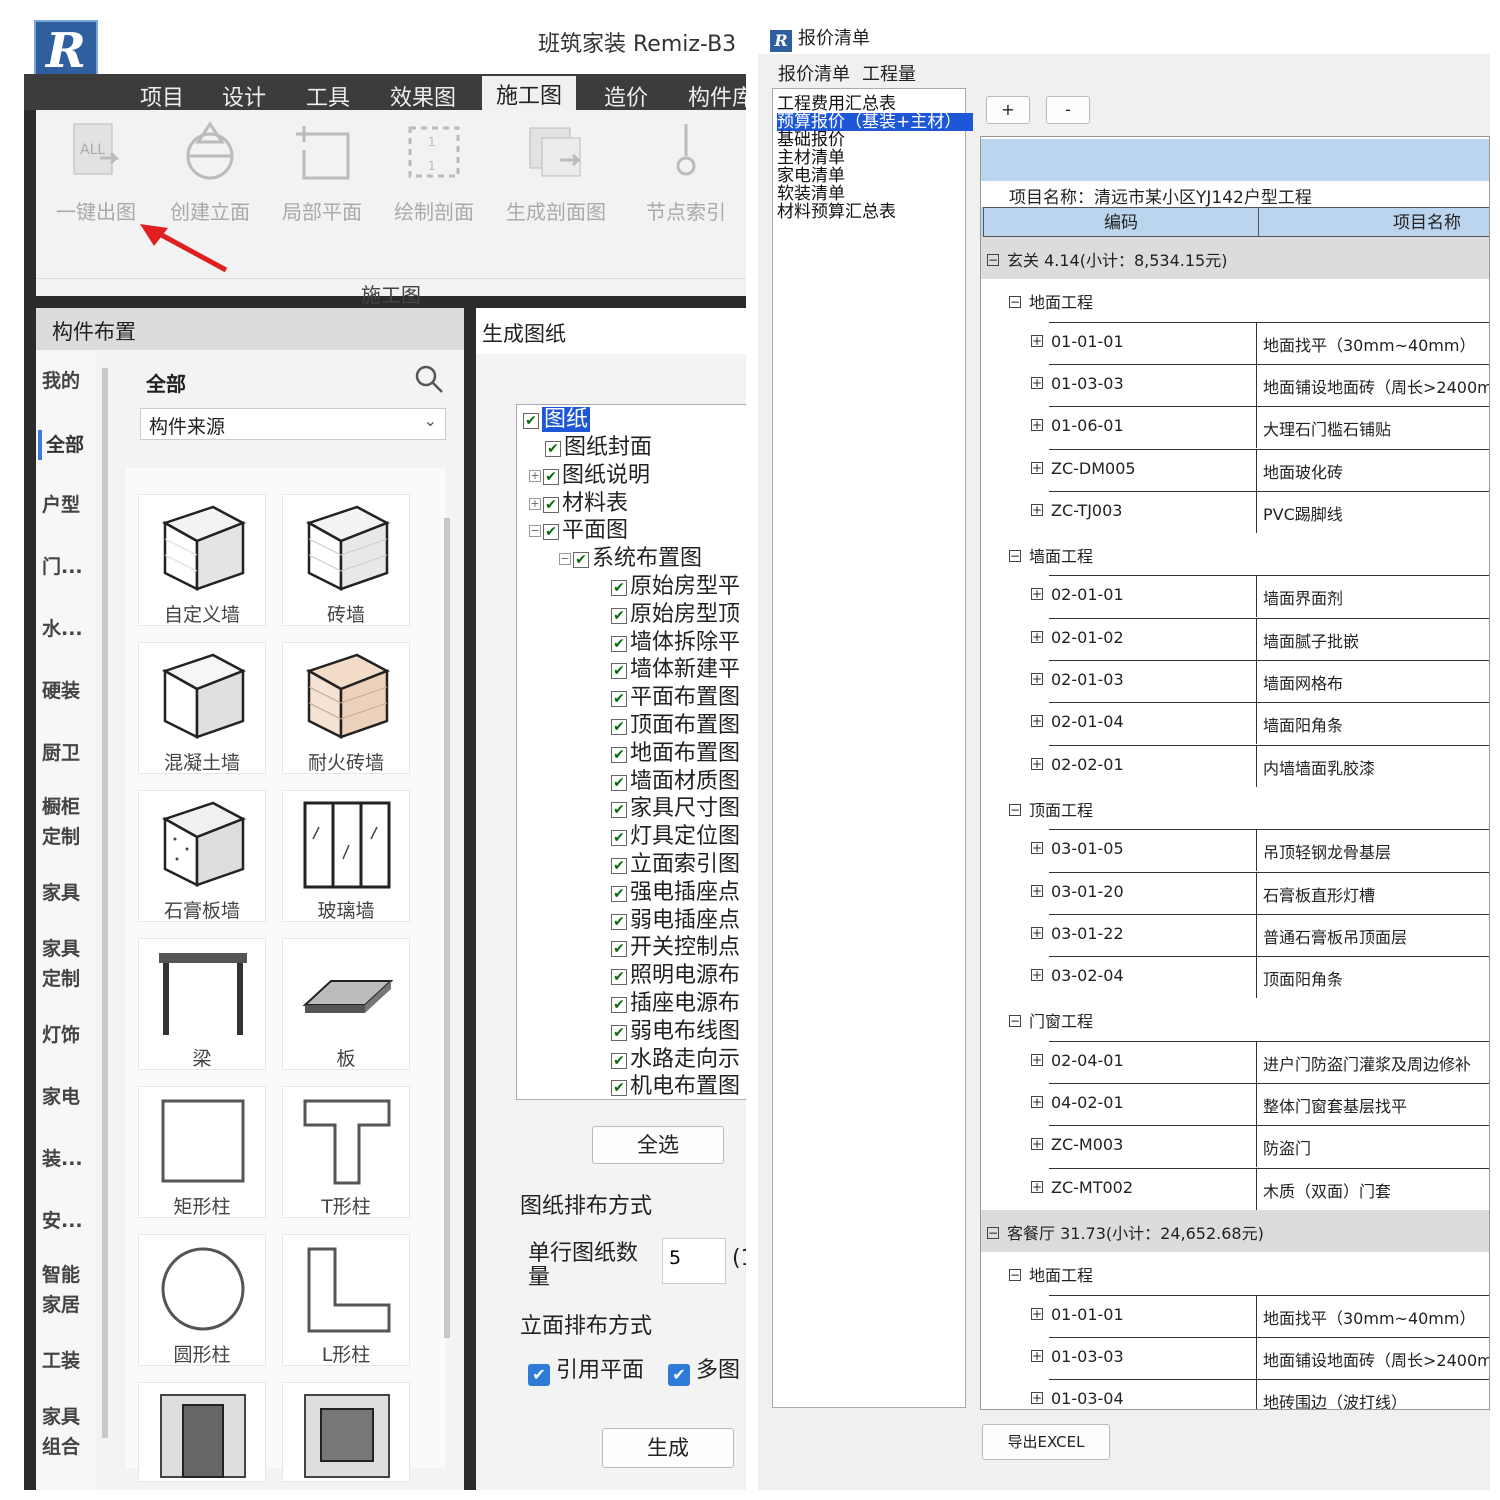 This screenshot has width=1500, height=1500. I want to click on tree-leaf: ✔ 水路走向示, so click(675, 1060).